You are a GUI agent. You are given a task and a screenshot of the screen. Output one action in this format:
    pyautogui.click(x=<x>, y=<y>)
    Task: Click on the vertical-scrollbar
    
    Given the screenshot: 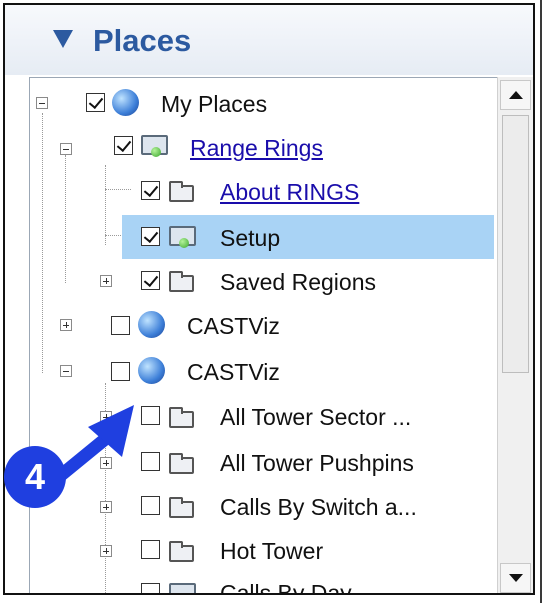 What is the action you would take?
    pyautogui.click(x=515, y=335)
    